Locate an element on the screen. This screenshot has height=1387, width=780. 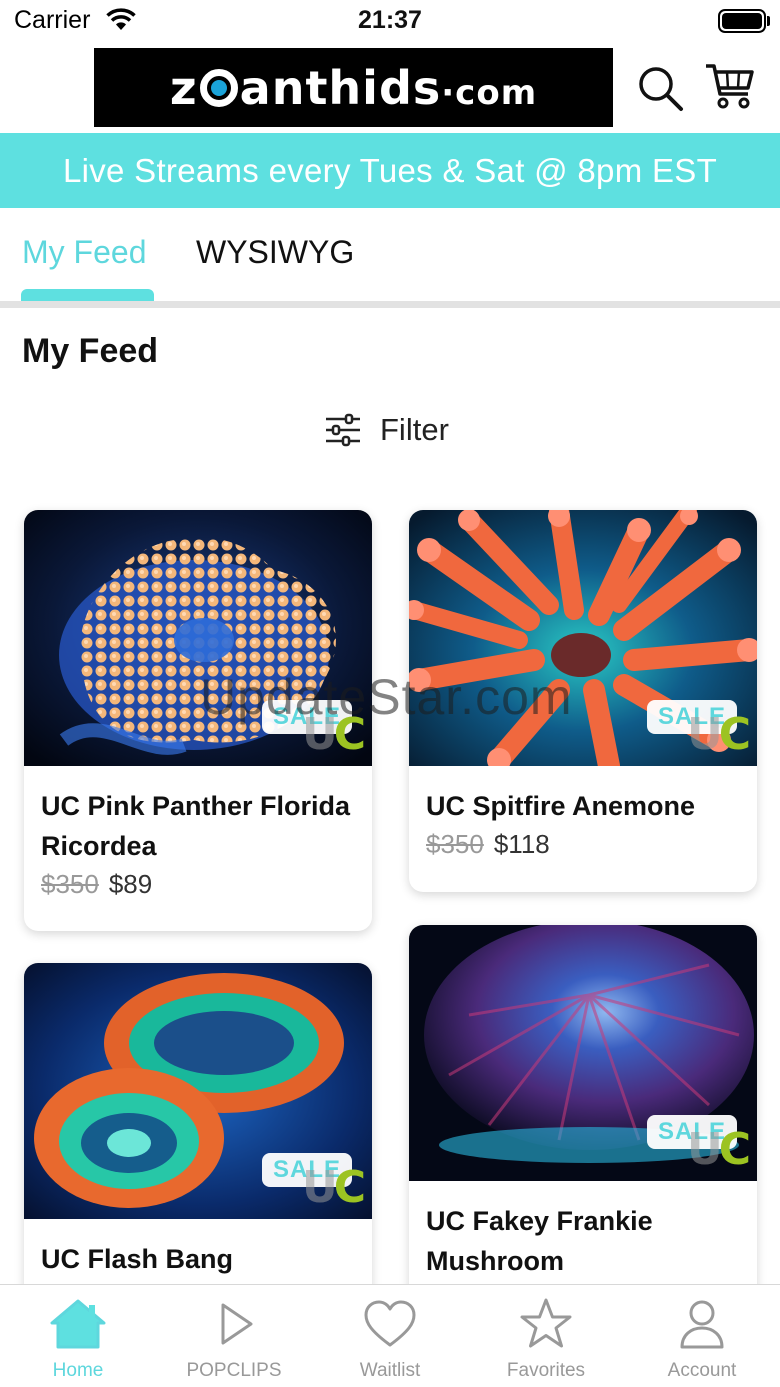
nav-favorites: Favorites is located at coordinates (546, 1336).